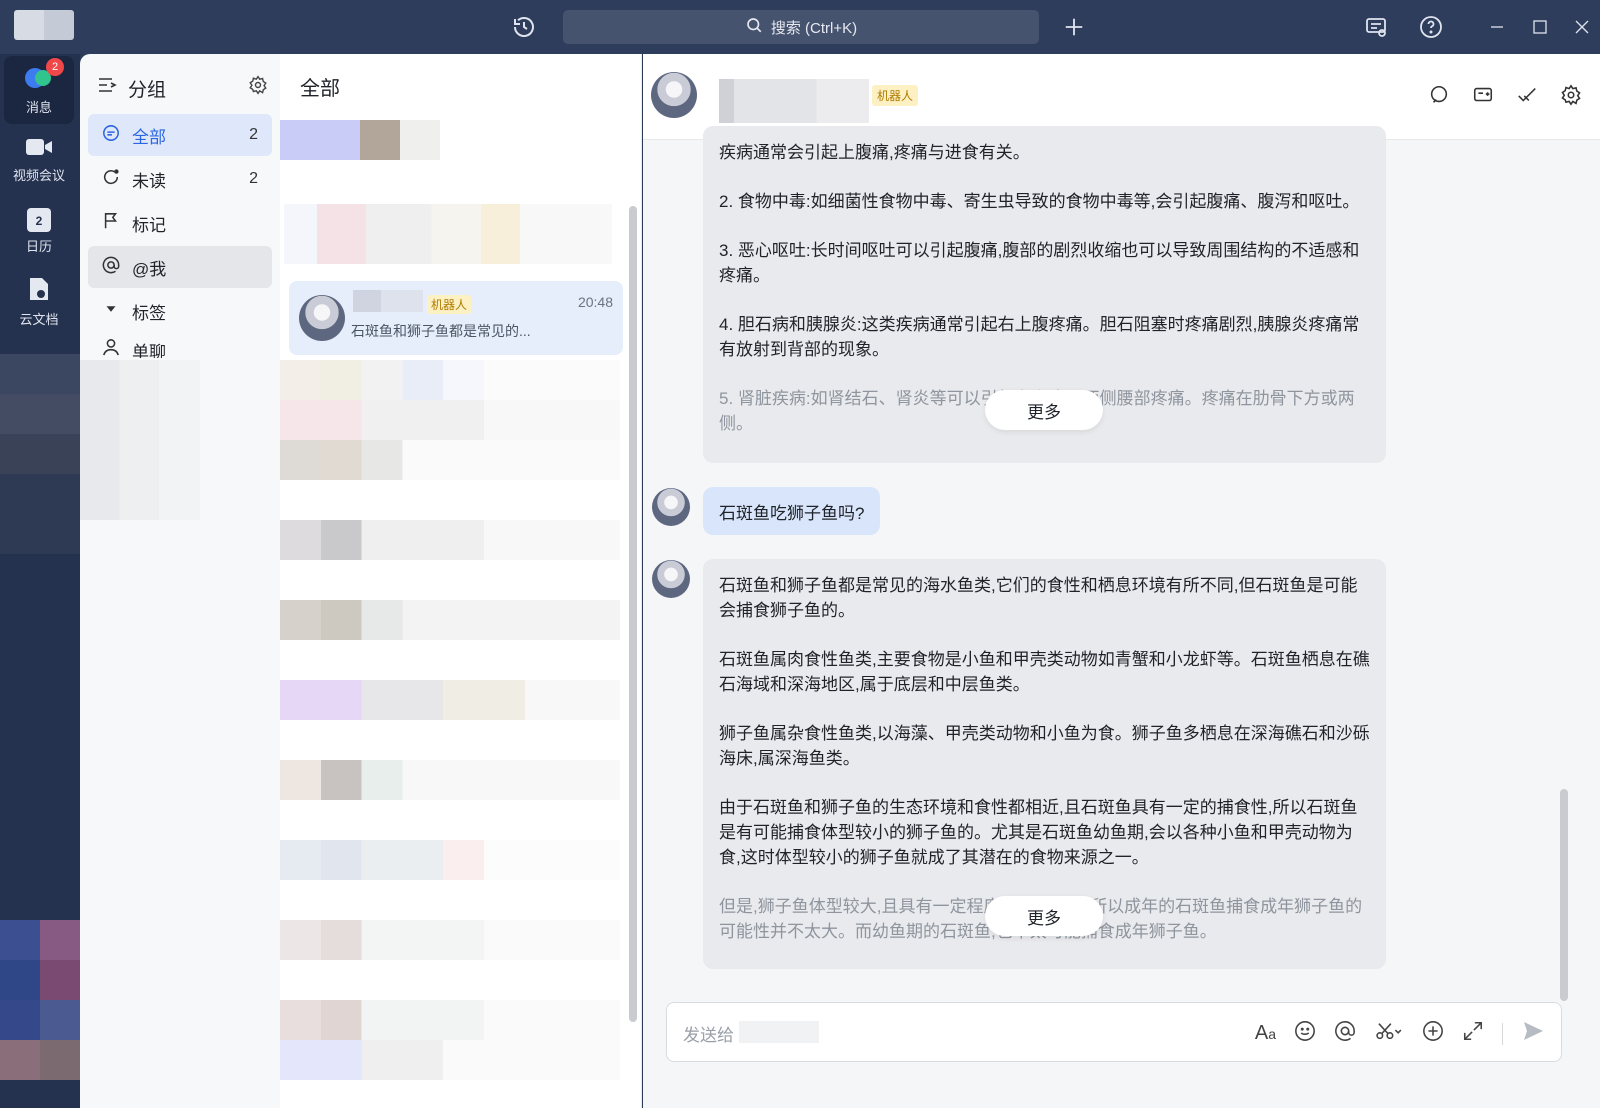 This screenshot has width=1600, height=1108. I want to click on history-icon, so click(524, 27).